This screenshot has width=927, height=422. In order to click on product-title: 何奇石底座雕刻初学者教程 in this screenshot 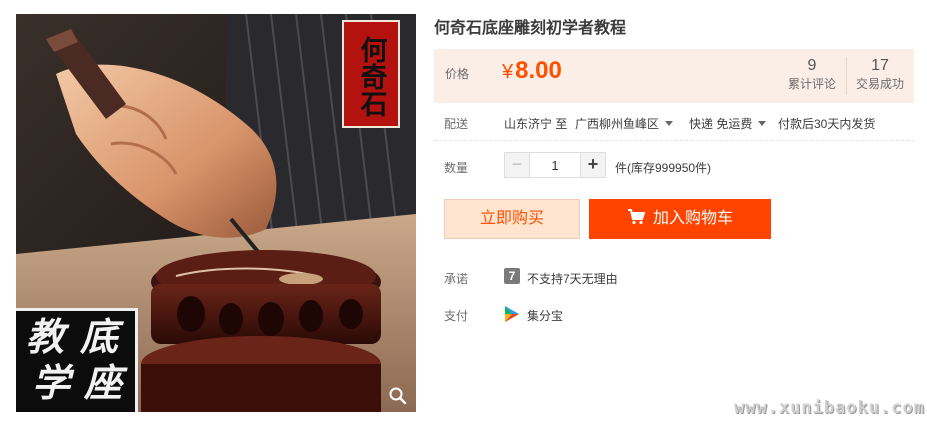, I will do `click(530, 28)`.